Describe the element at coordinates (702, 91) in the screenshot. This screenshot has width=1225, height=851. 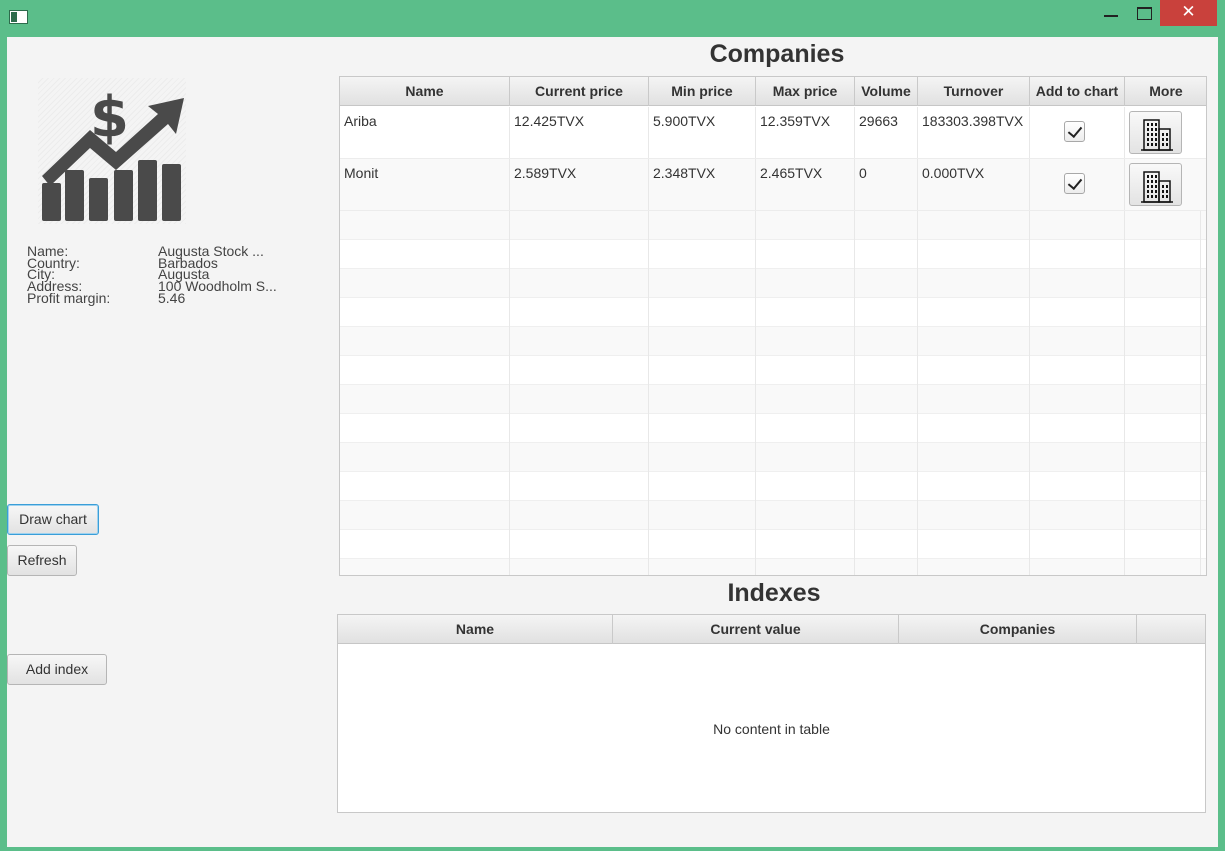
I see `column-header-min-price: Min price` at that location.